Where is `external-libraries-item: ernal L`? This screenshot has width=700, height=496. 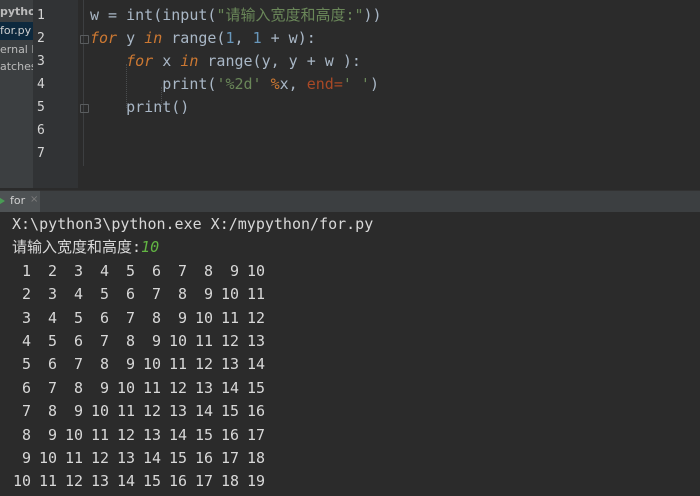 external-libraries-item: ernal L is located at coordinates (16, 50).